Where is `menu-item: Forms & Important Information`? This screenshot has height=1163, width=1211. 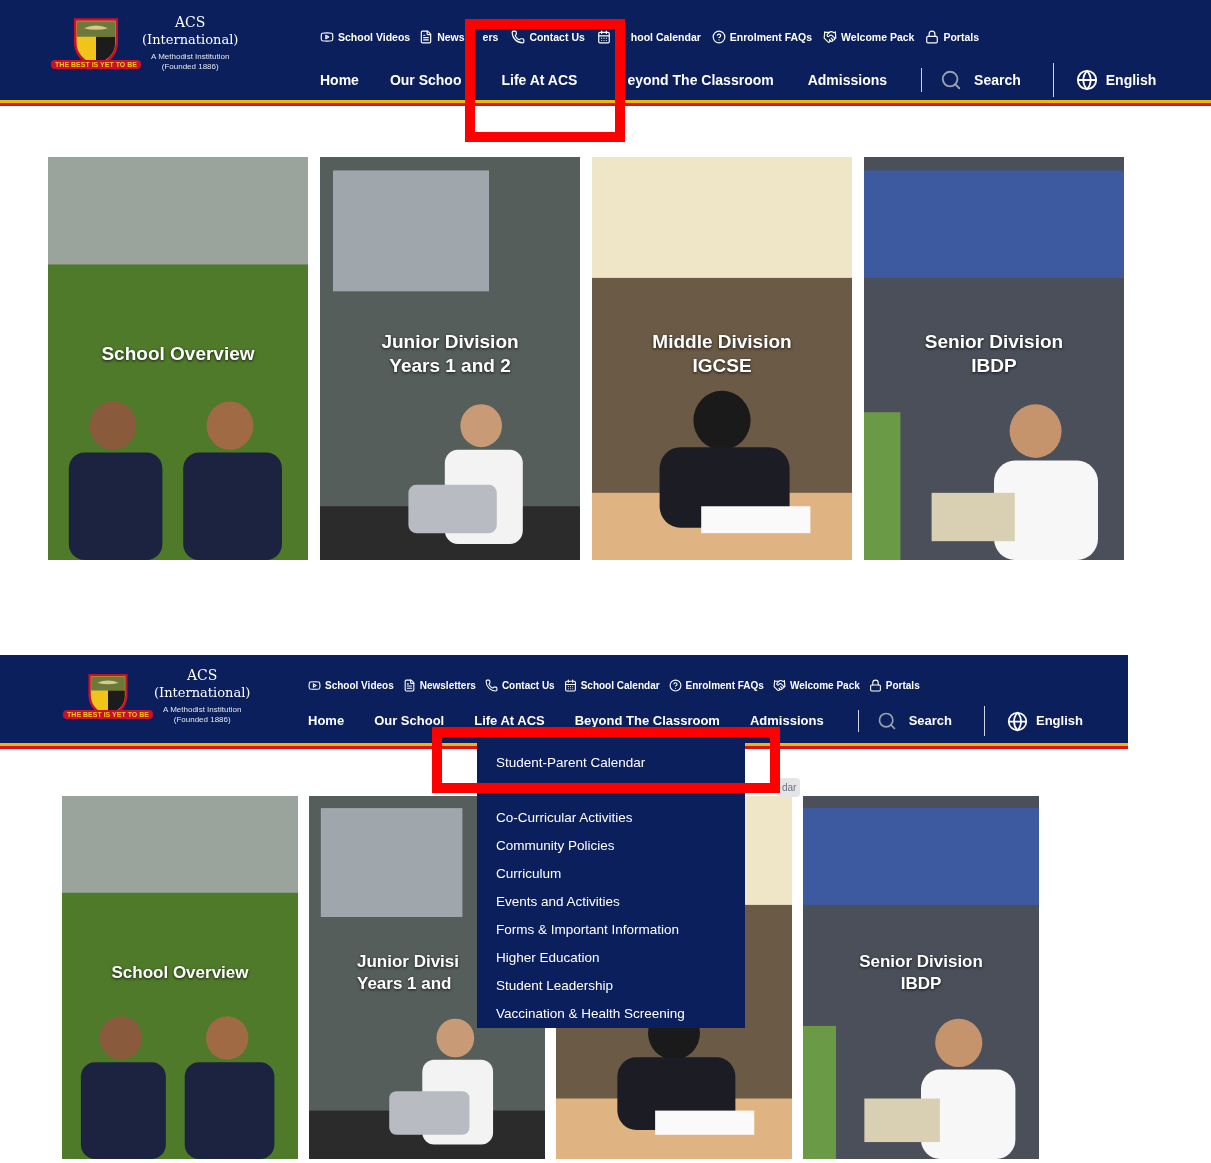
menu-item: Forms & Important Information is located at coordinates (620, 930).